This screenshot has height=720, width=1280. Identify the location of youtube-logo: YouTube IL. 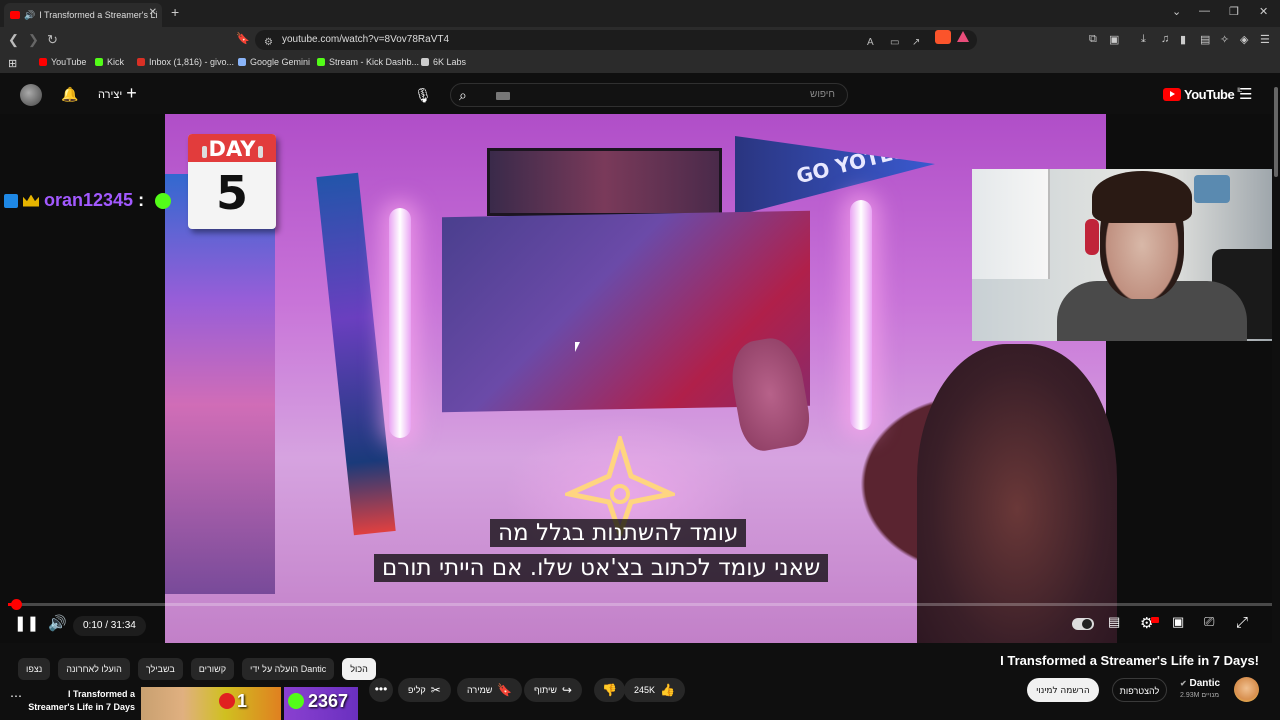
(1202, 94).